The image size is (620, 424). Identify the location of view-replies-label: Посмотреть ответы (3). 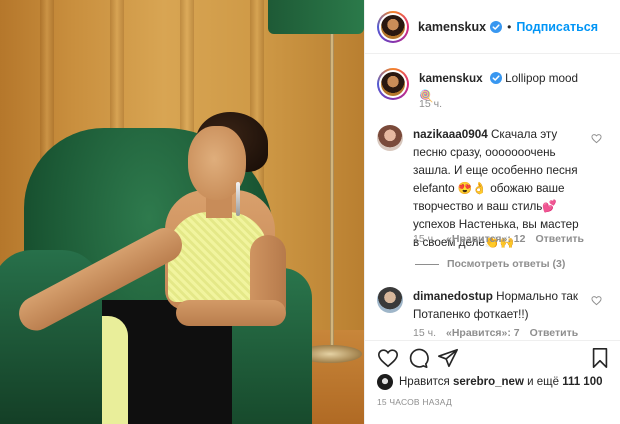
(506, 264).